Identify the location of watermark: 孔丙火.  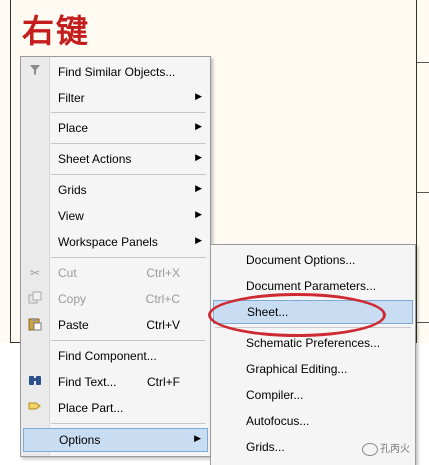
(386, 448).